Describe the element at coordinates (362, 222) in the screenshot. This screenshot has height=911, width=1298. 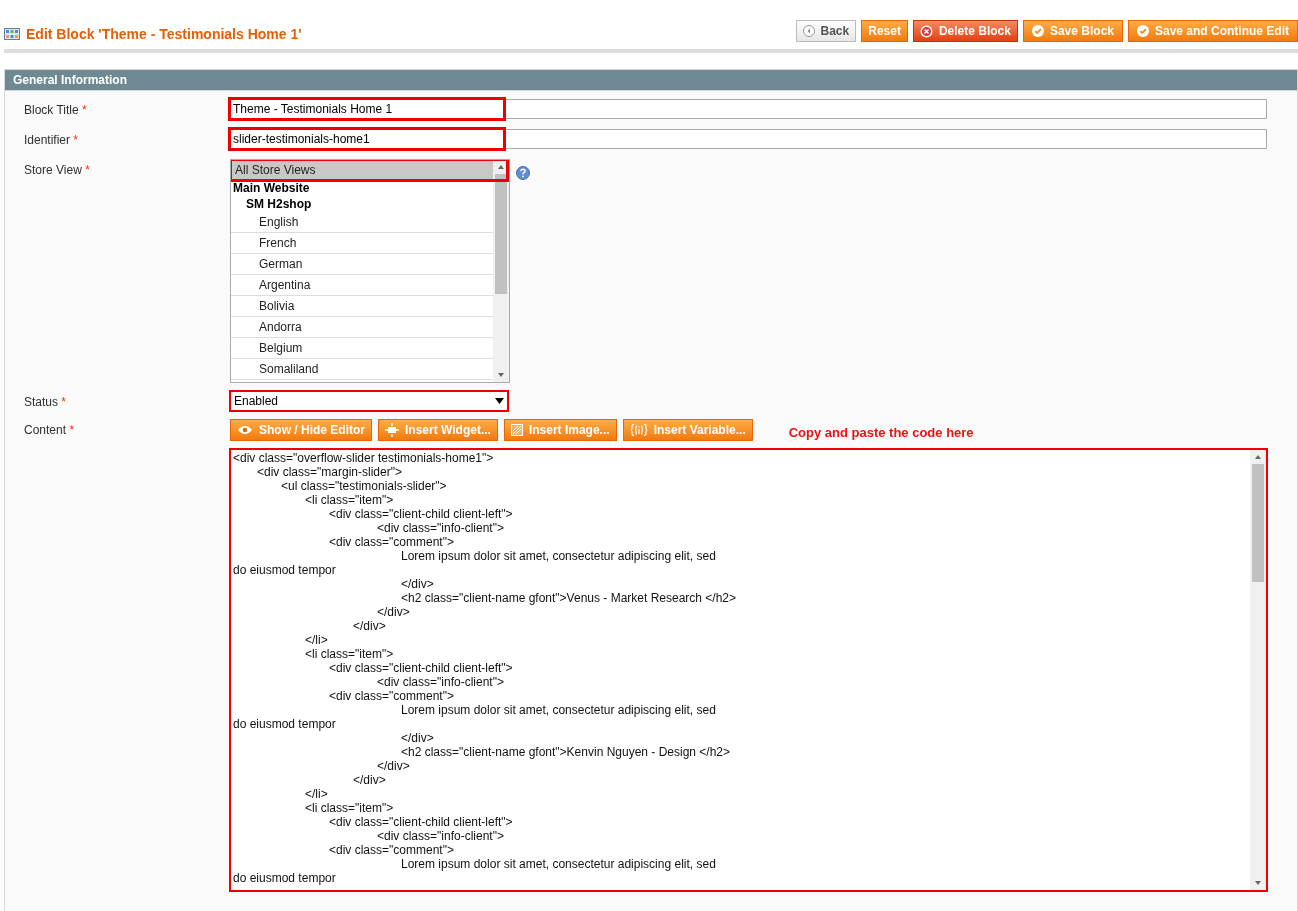
I see `list-option: English` at that location.